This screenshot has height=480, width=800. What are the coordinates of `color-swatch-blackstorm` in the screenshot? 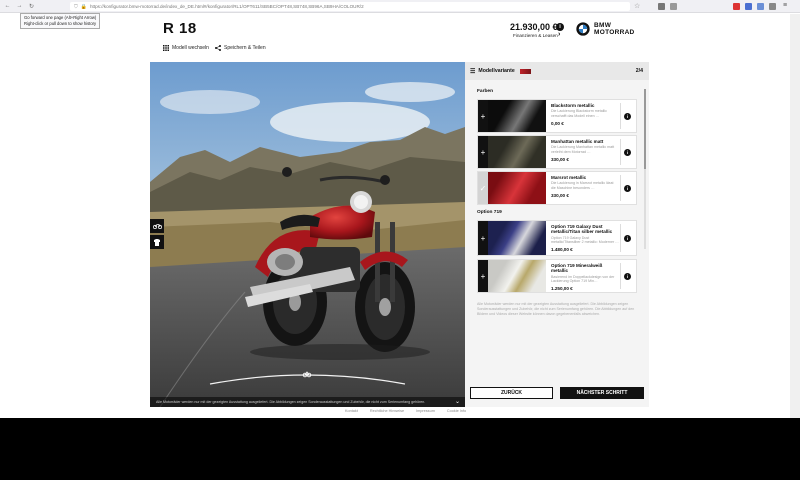 It's located at (517, 116).